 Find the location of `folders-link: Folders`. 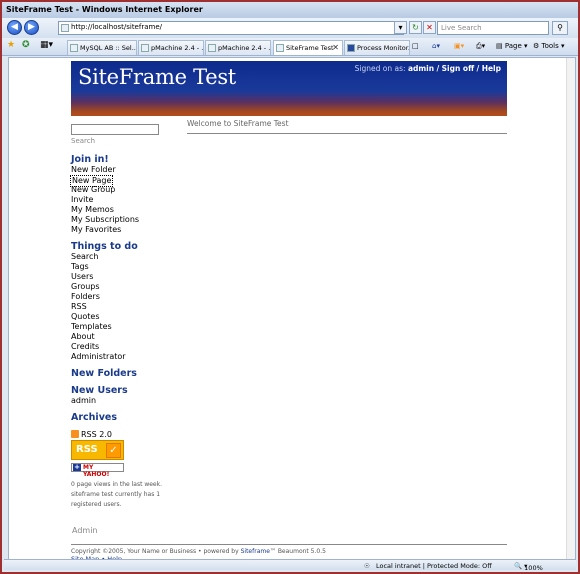

folders-link: Folders is located at coordinates (85, 297).